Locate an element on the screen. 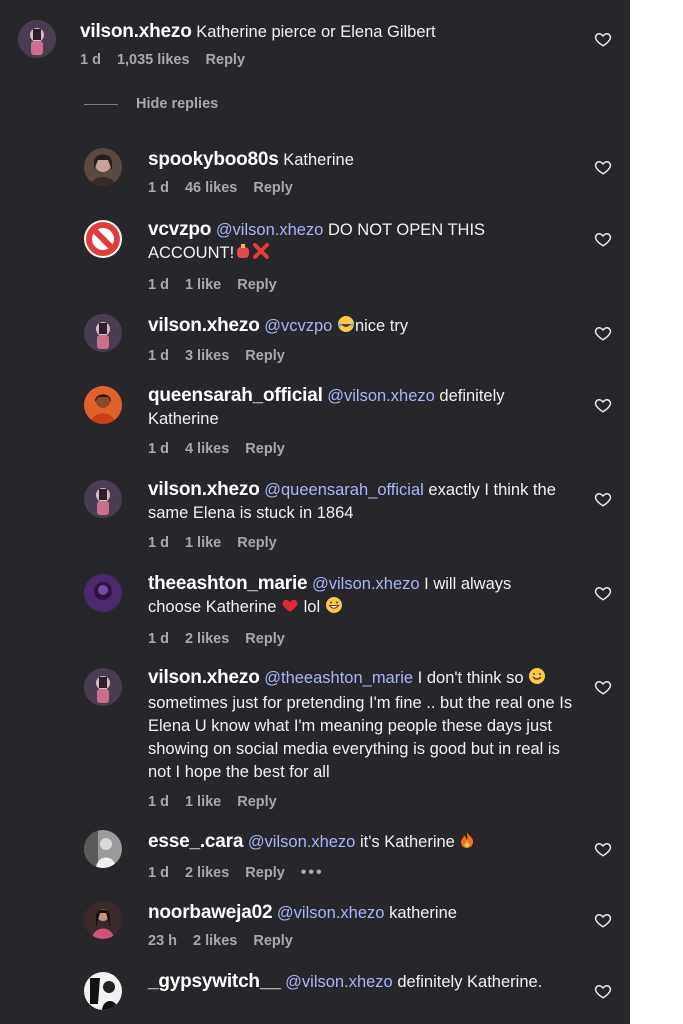 This screenshot has width=683, height=1024. laughing-emoji-icon is located at coordinates (346, 327).